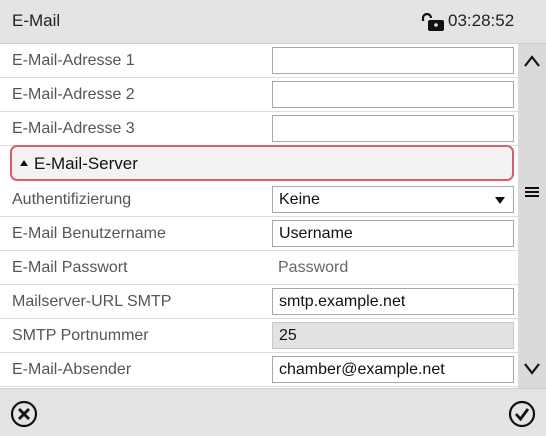  Describe the element at coordinates (24, 163) in the screenshot. I see `collapse-triangle-icon` at that location.